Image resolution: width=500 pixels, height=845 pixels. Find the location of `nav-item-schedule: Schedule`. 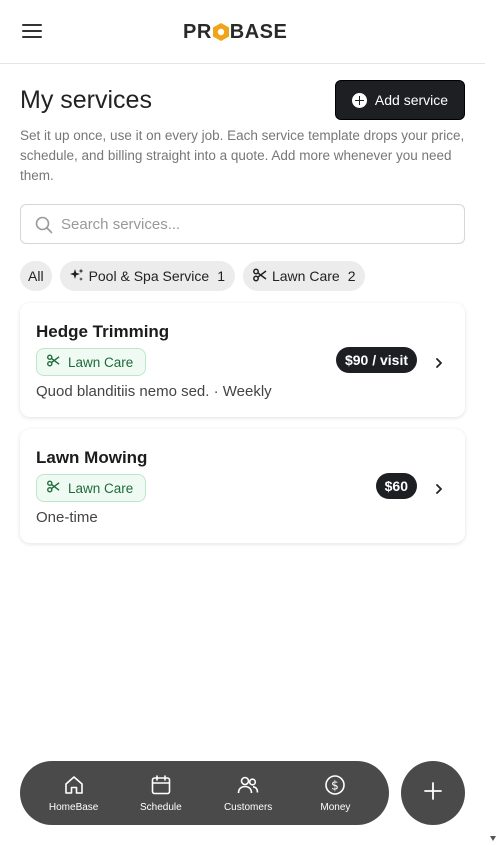

nav-item-schedule: Schedule is located at coordinates (161, 793).